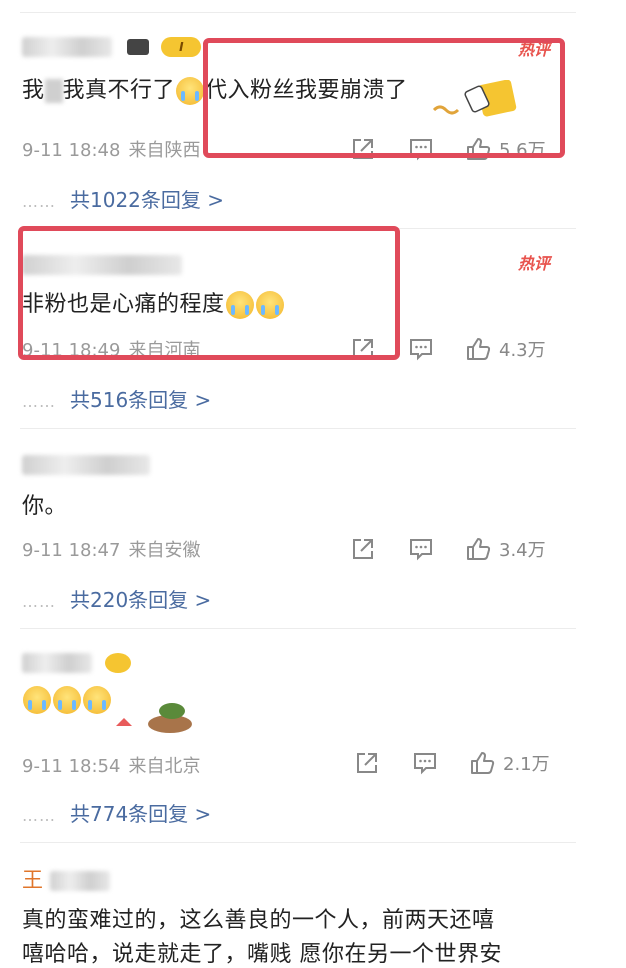  I want to click on view-replies-link: …… 共516条回复 >, so click(116, 398).